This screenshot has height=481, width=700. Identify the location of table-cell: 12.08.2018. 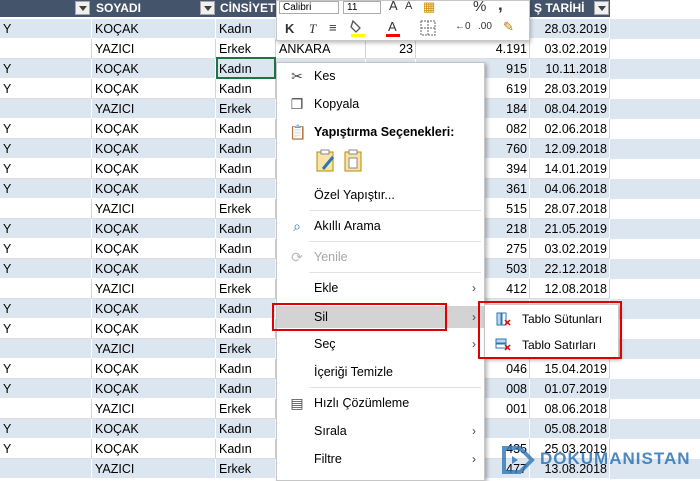
(570, 289).